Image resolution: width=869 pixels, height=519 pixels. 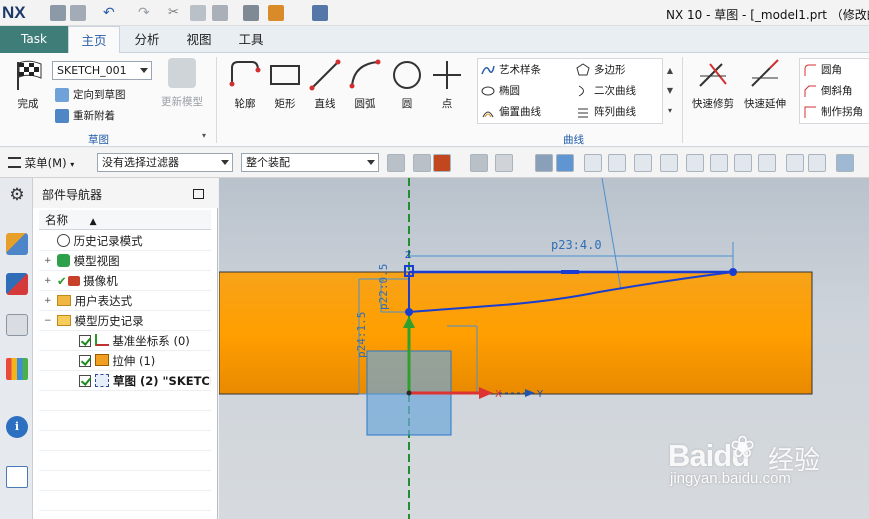 What do you see at coordinates (643, 163) in the screenshot?
I see `snap-tangent-icon` at bounding box center [643, 163].